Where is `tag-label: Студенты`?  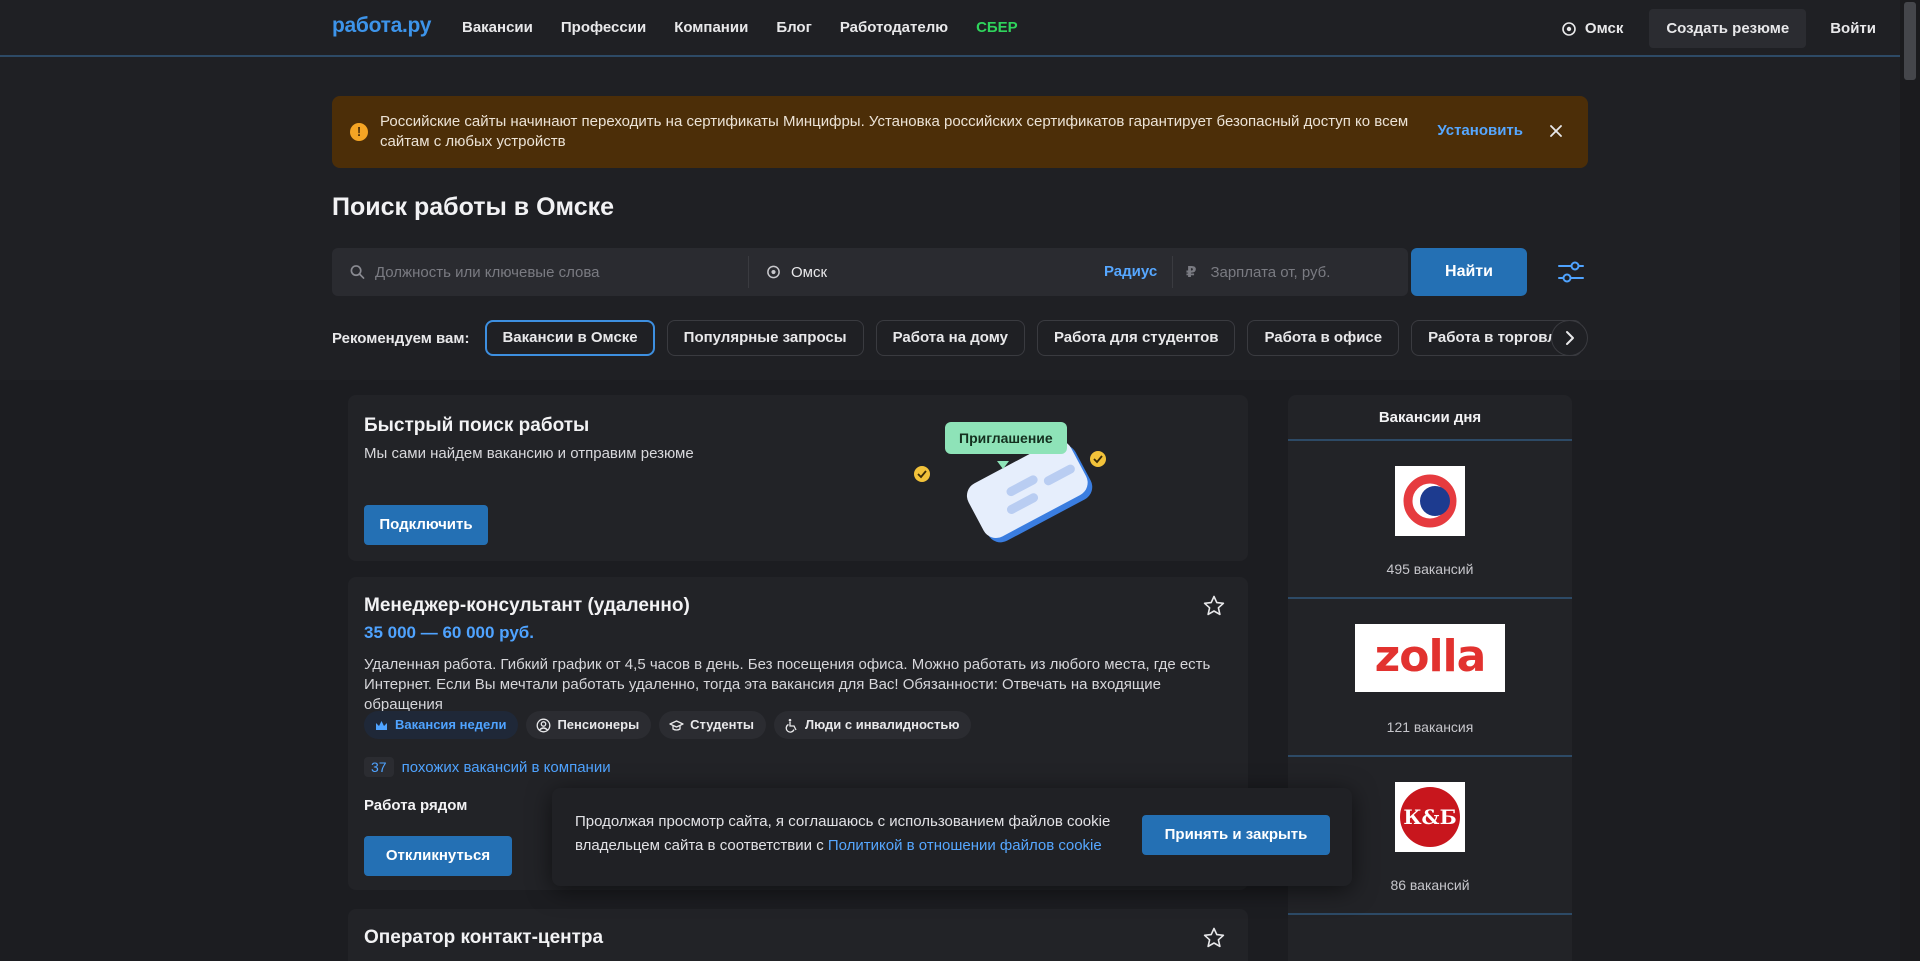 tag-label: Студенты is located at coordinates (722, 724).